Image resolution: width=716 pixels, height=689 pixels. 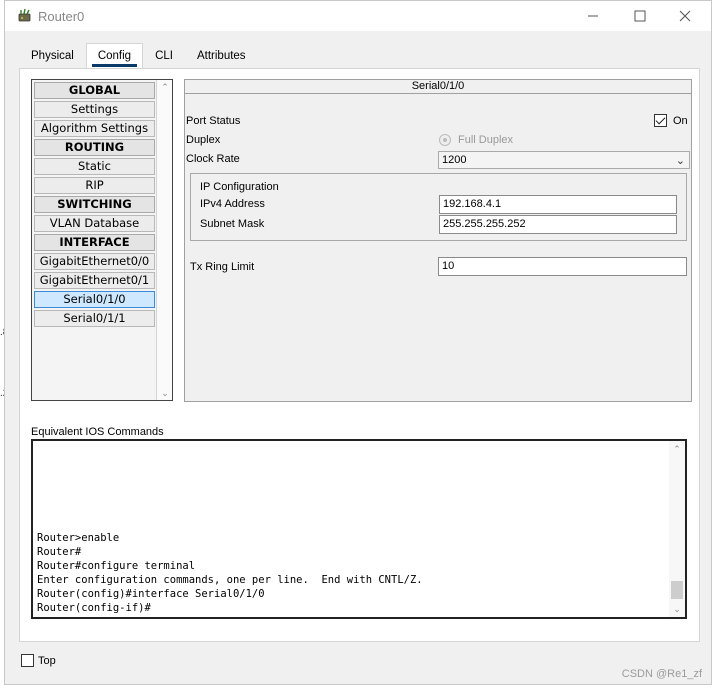 What do you see at coordinates (94, 280) in the screenshot?
I see `sidebar-item-gigabitethernet0-1: GigabitEthernet0/1` at bounding box center [94, 280].